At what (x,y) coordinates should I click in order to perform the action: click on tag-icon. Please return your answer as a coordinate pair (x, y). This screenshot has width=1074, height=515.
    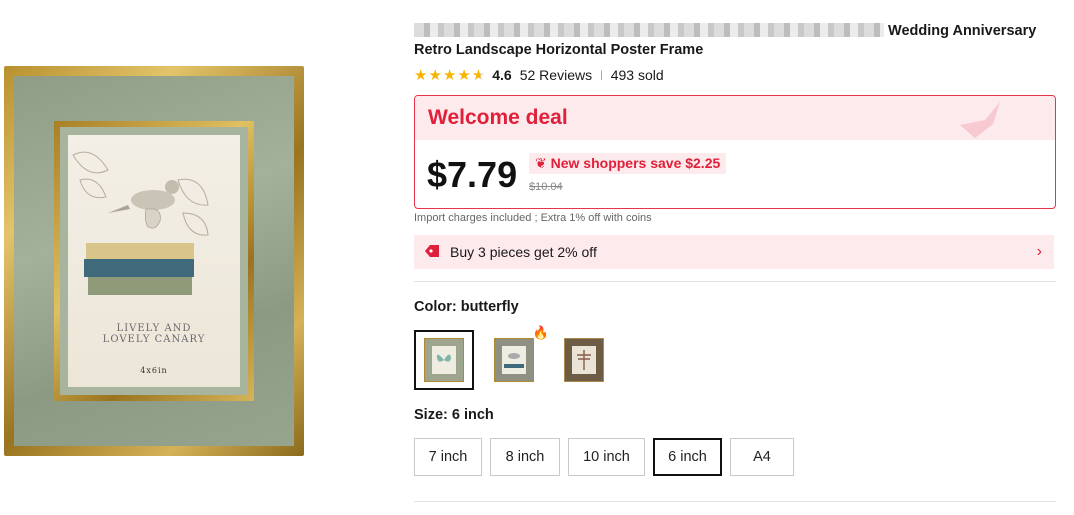
    Looking at the image, I should click on (432, 252).